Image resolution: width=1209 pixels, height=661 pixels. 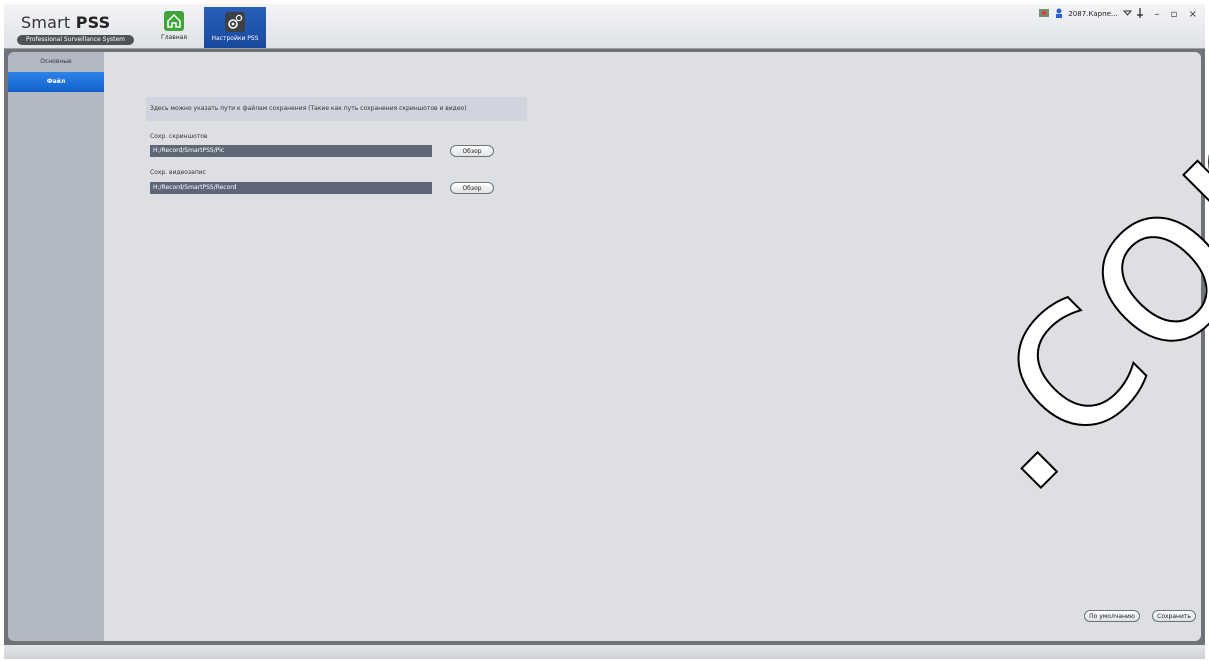 I want to click on default-button: По умолчанию, so click(x=1112, y=616).